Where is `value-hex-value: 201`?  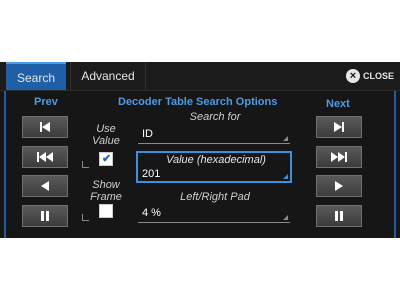 value-hex-value: 201 is located at coordinates (151, 174).